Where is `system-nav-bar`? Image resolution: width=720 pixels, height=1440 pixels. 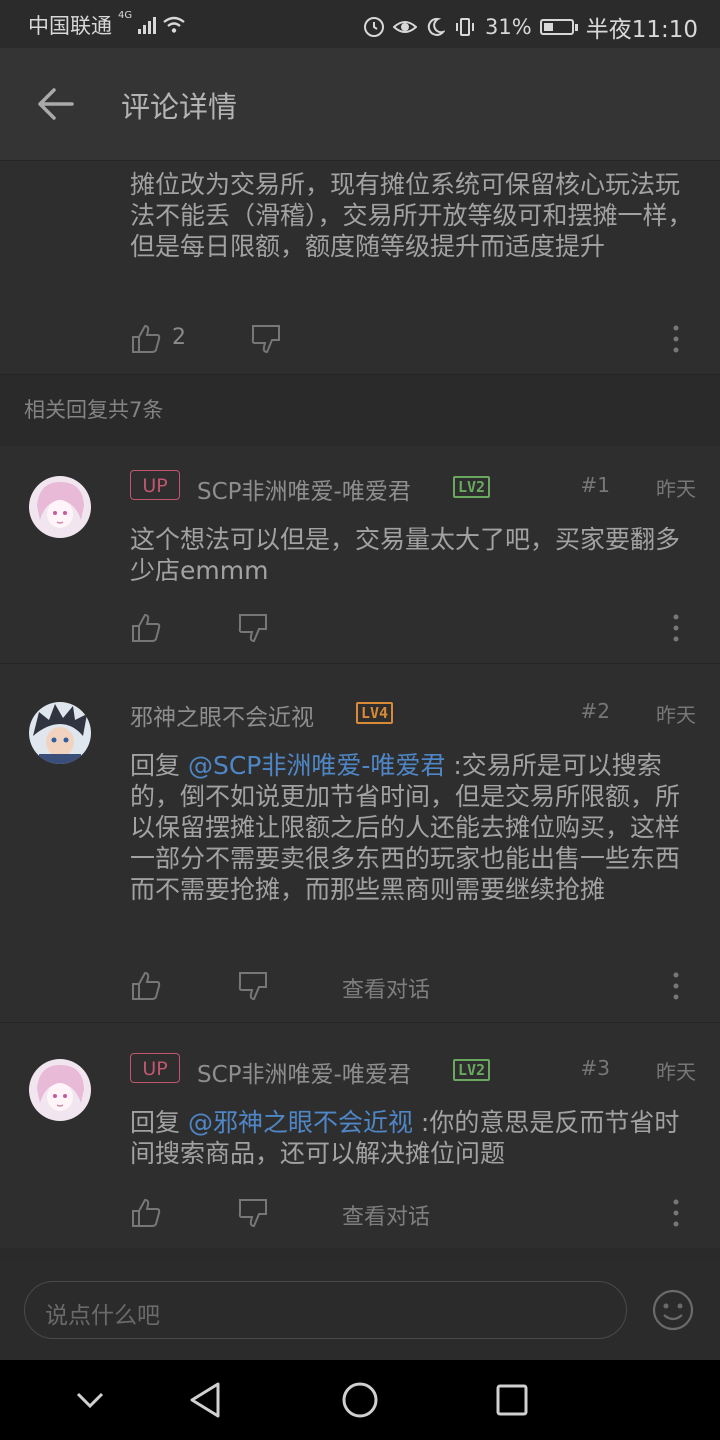 system-nav-bar is located at coordinates (360, 1400).